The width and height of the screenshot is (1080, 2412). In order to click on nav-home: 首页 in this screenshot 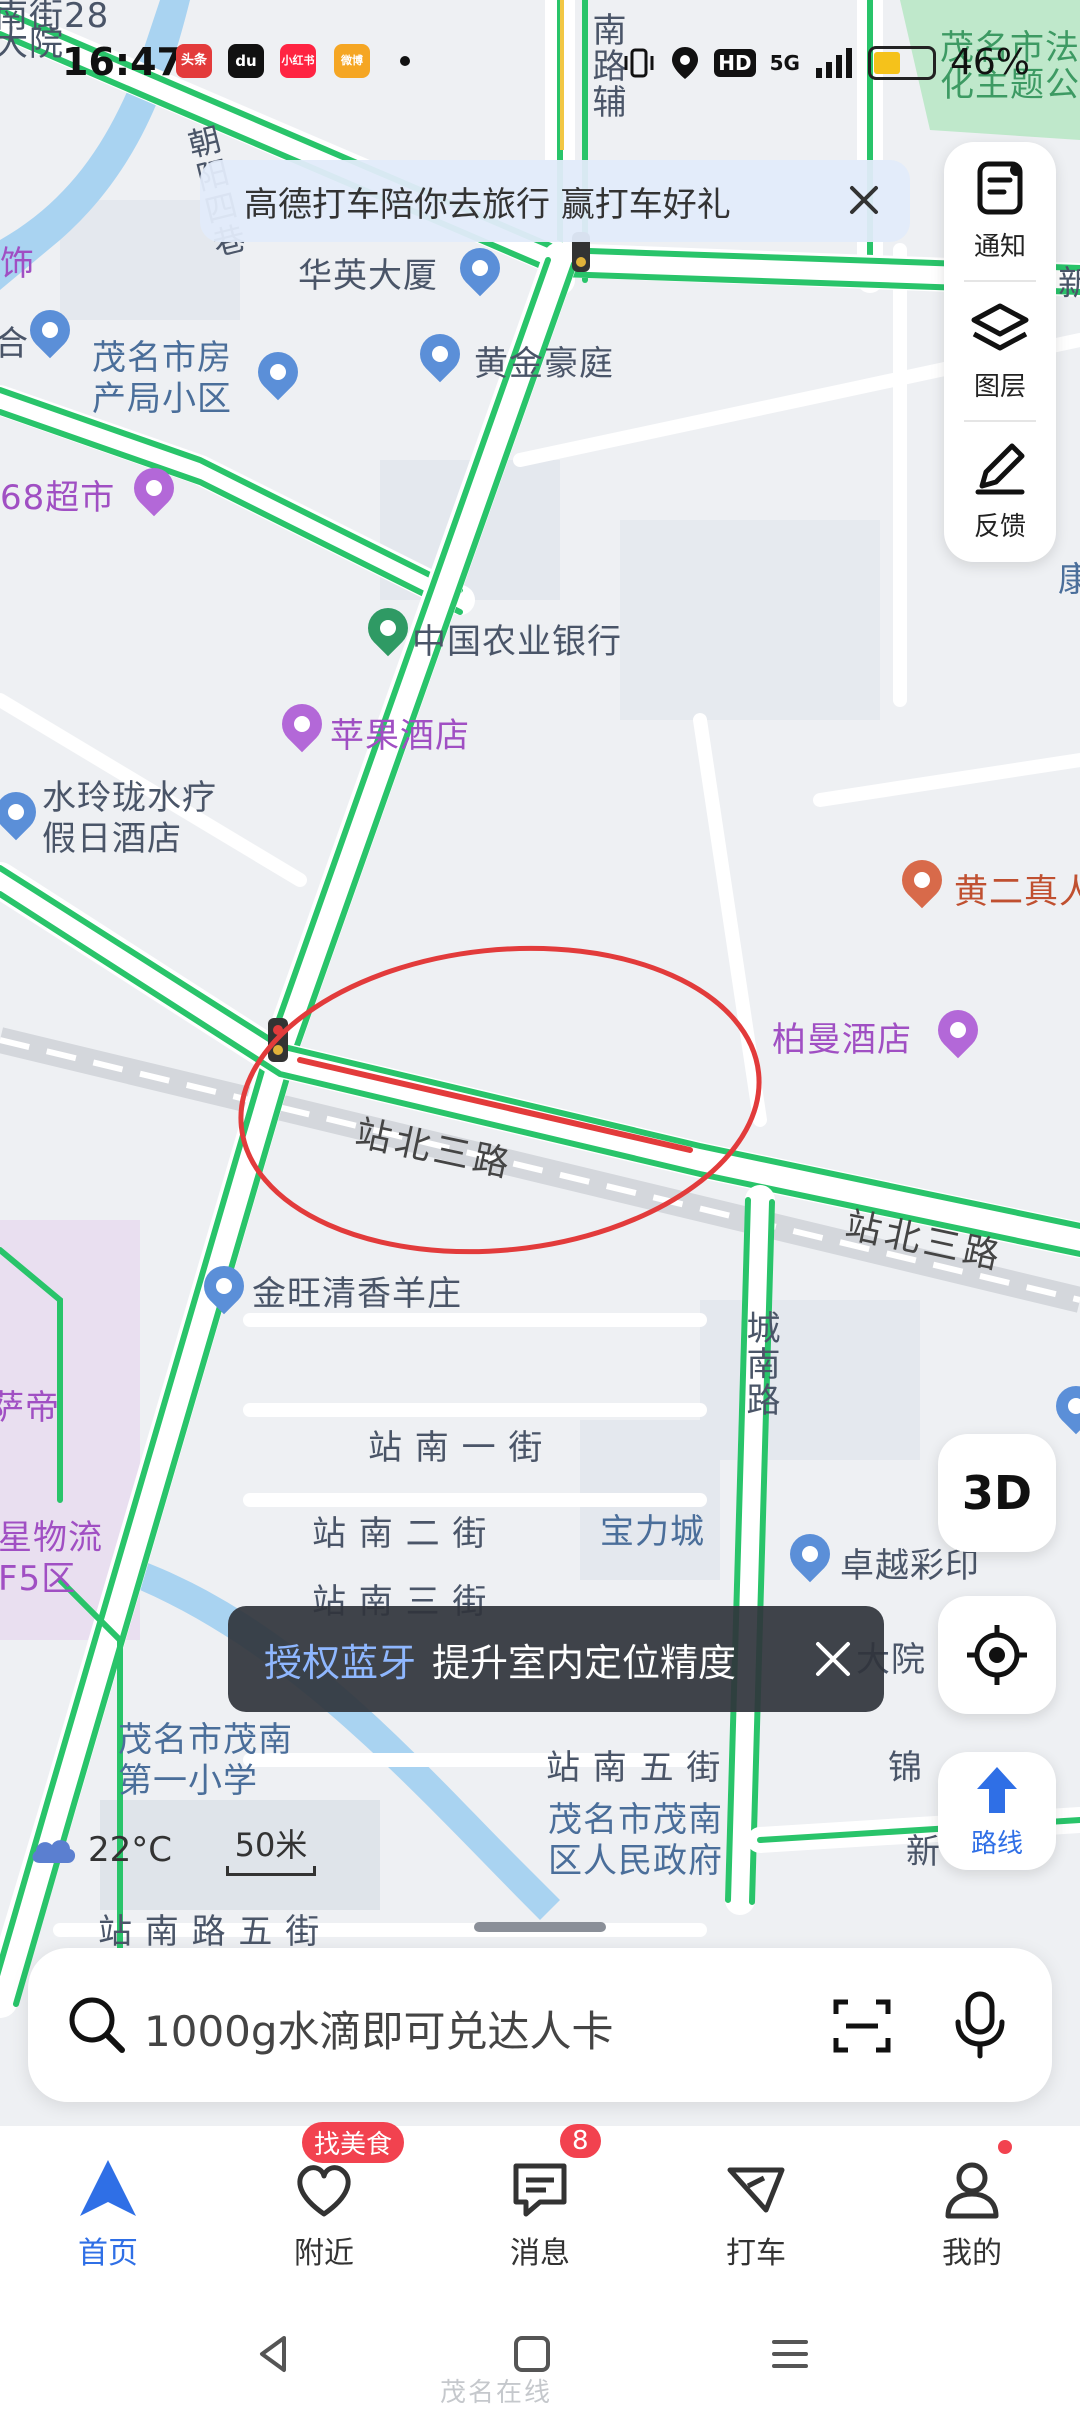, I will do `click(108, 2211)`.